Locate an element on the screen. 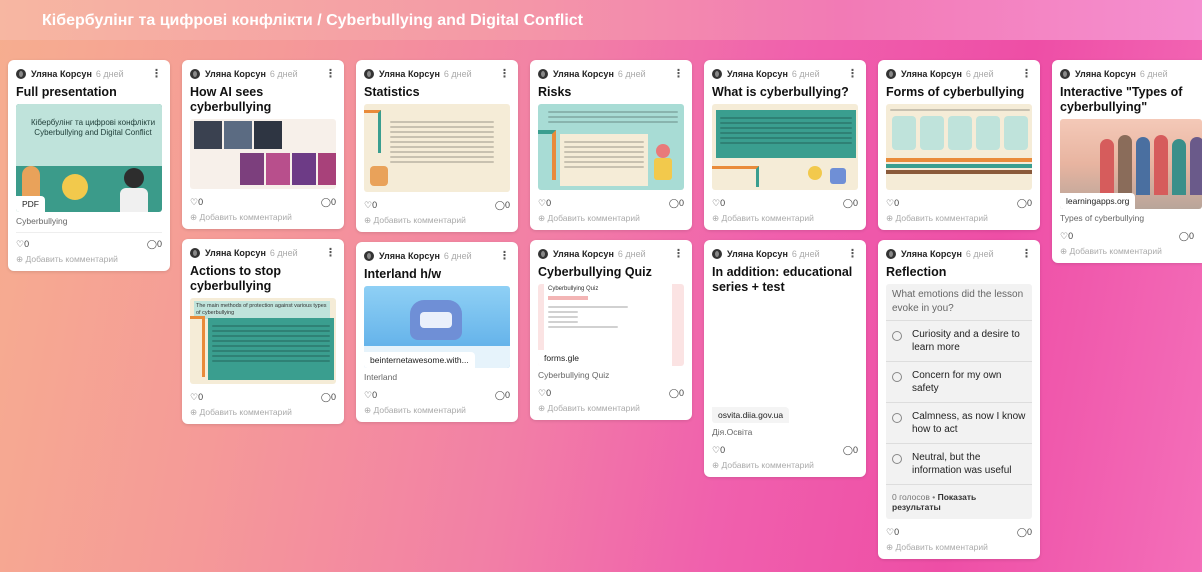 The image size is (1202, 572). link-preview: learningapps.org is located at coordinates (1131, 164).